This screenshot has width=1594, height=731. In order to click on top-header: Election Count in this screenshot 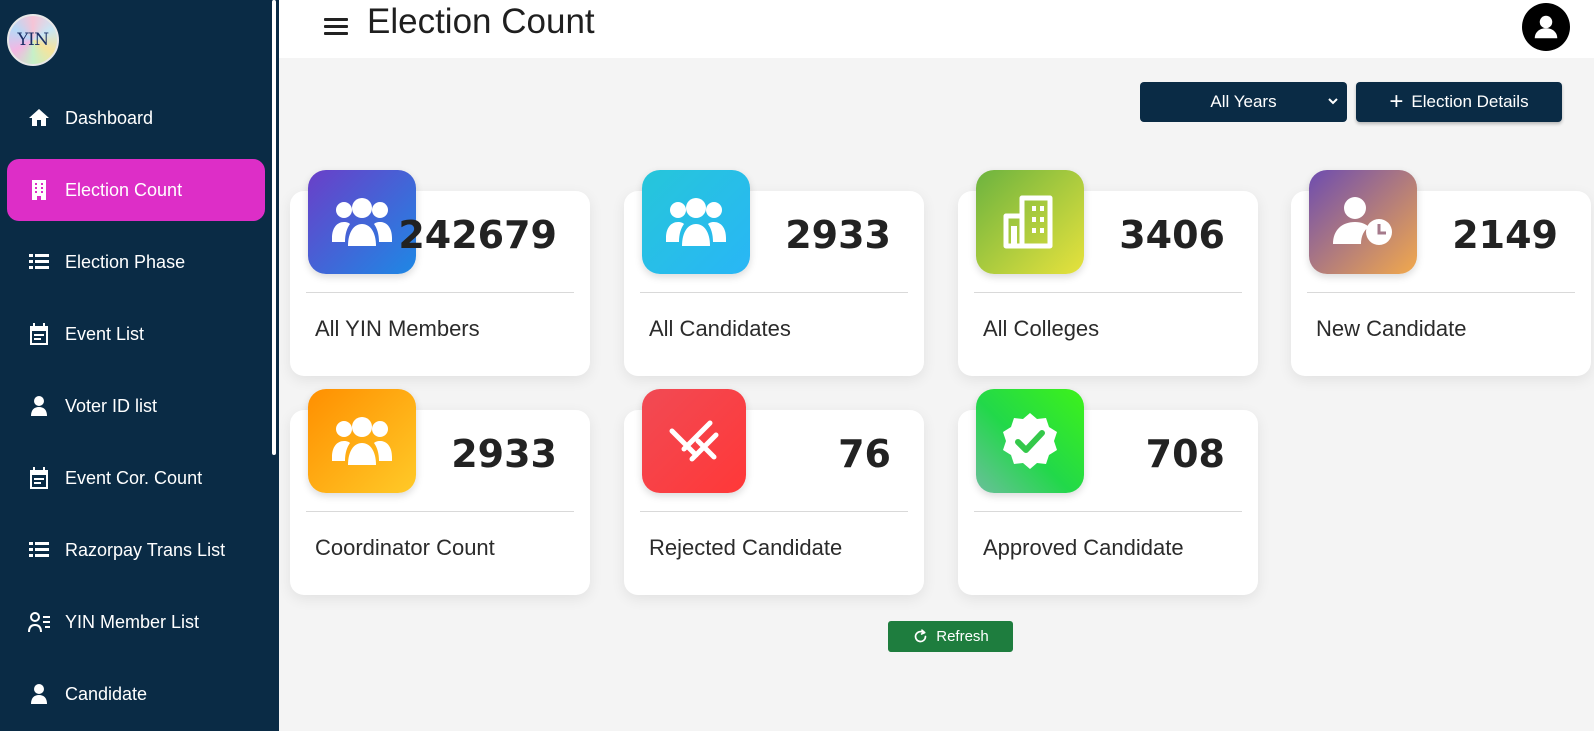, I will do `click(936, 29)`.